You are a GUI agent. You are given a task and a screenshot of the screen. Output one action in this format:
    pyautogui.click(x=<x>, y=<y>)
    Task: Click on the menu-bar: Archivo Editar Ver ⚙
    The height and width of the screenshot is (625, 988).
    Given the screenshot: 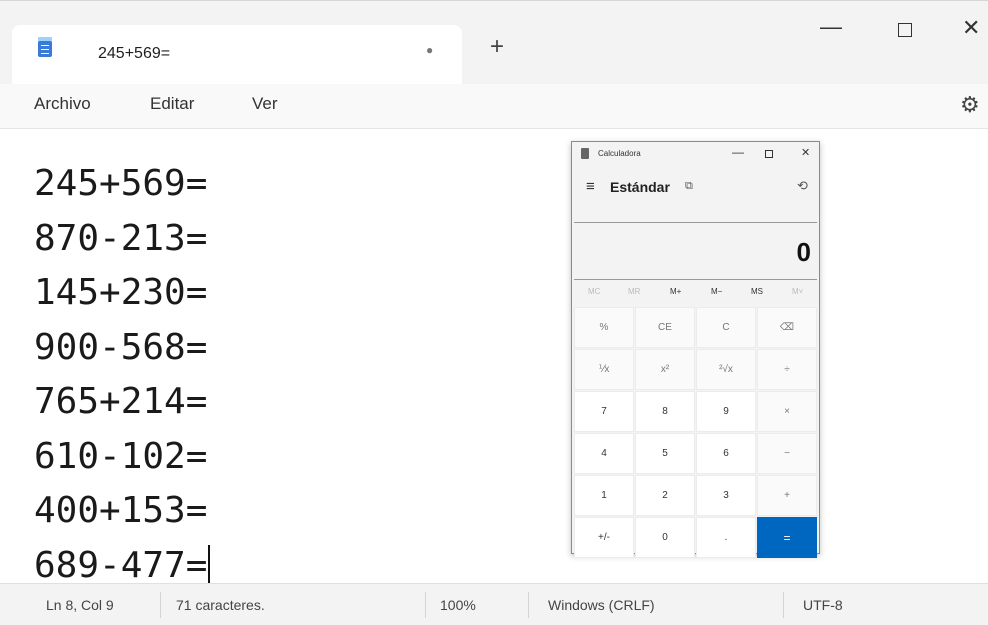 What is the action you would take?
    pyautogui.click(x=494, y=106)
    